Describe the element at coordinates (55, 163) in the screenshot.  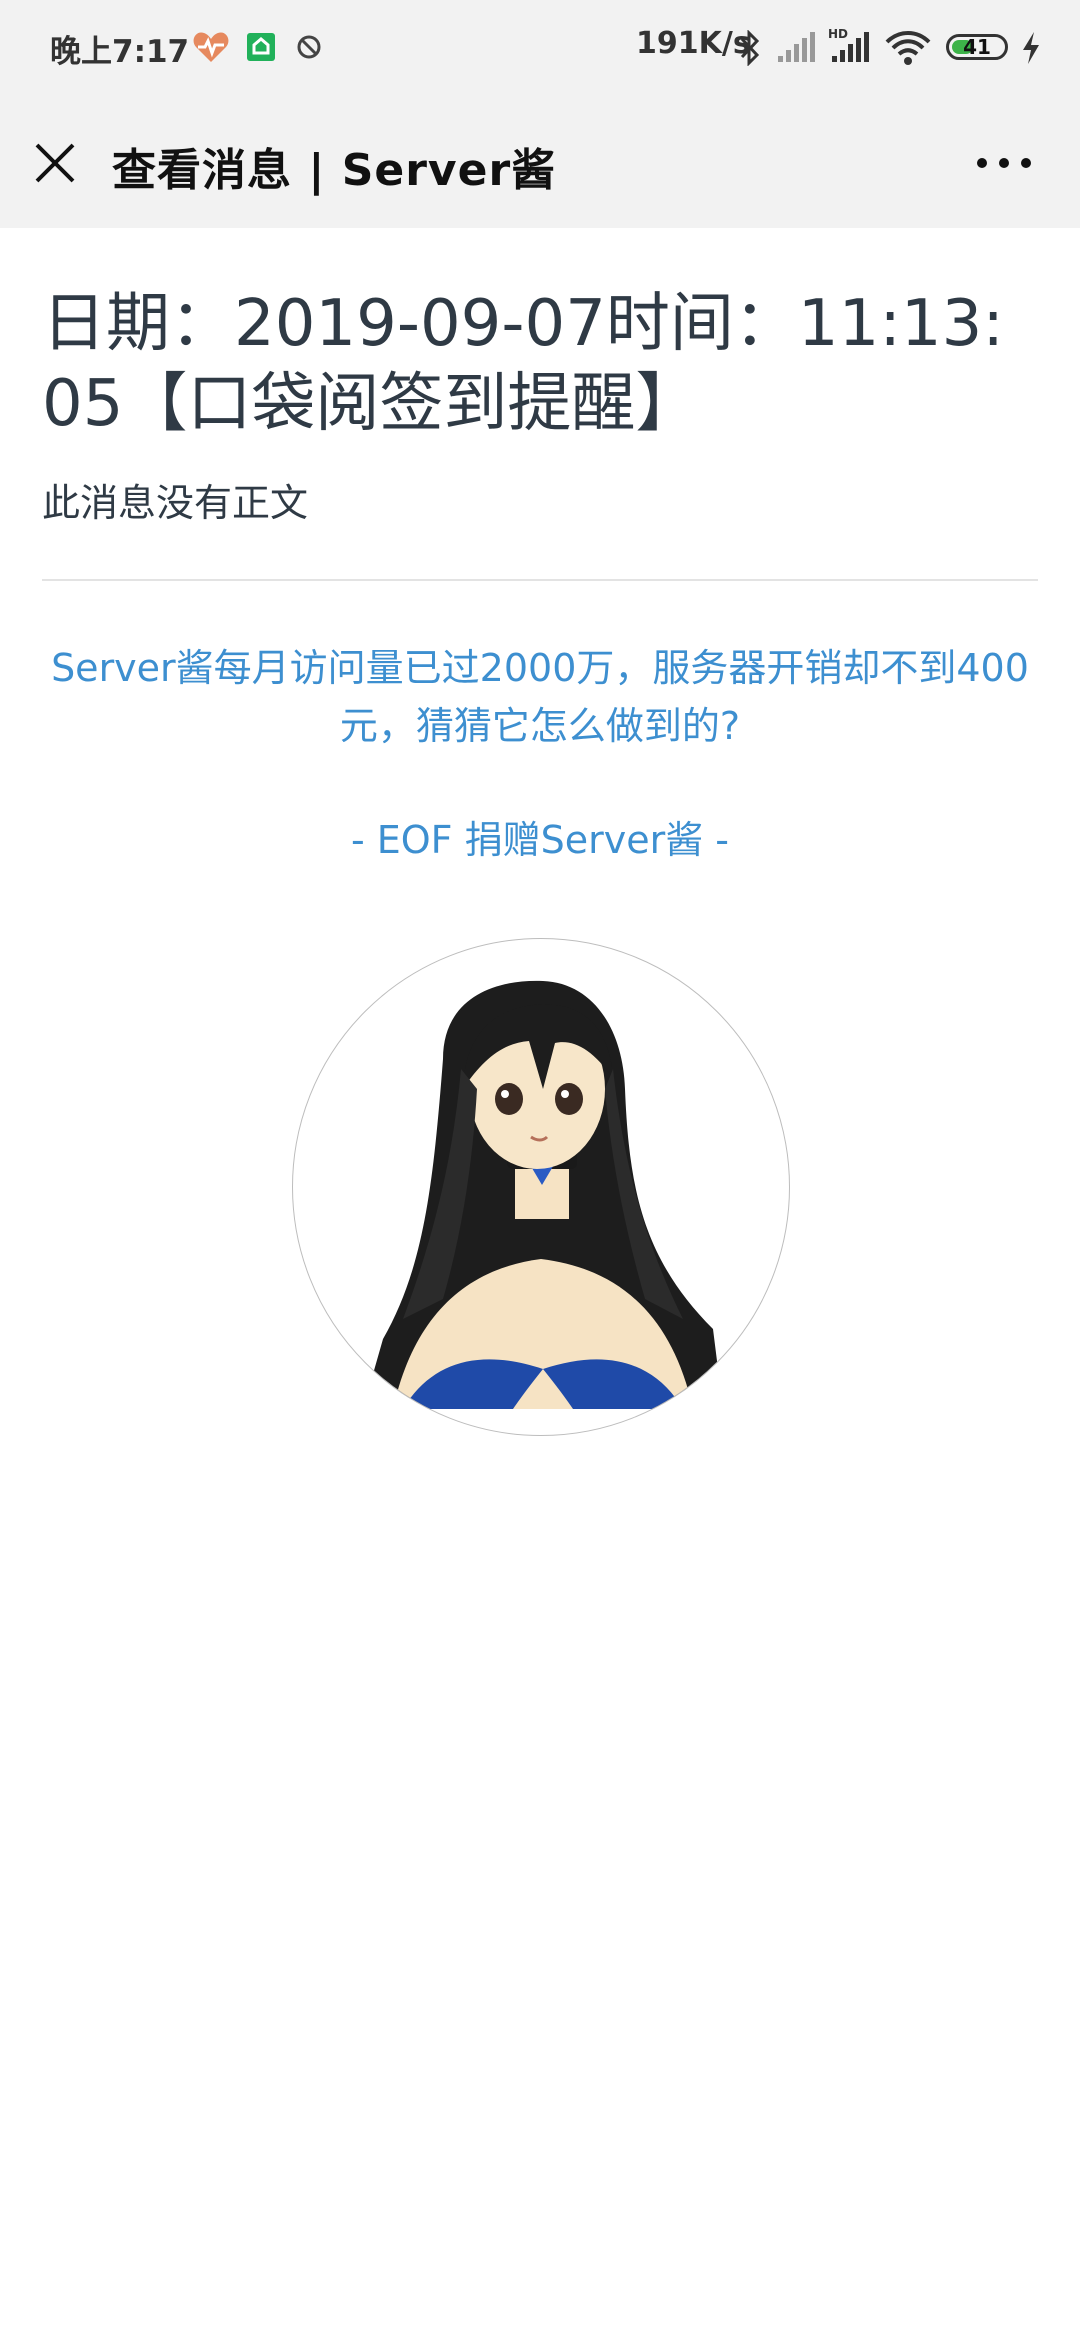
I see `close-icon` at that location.